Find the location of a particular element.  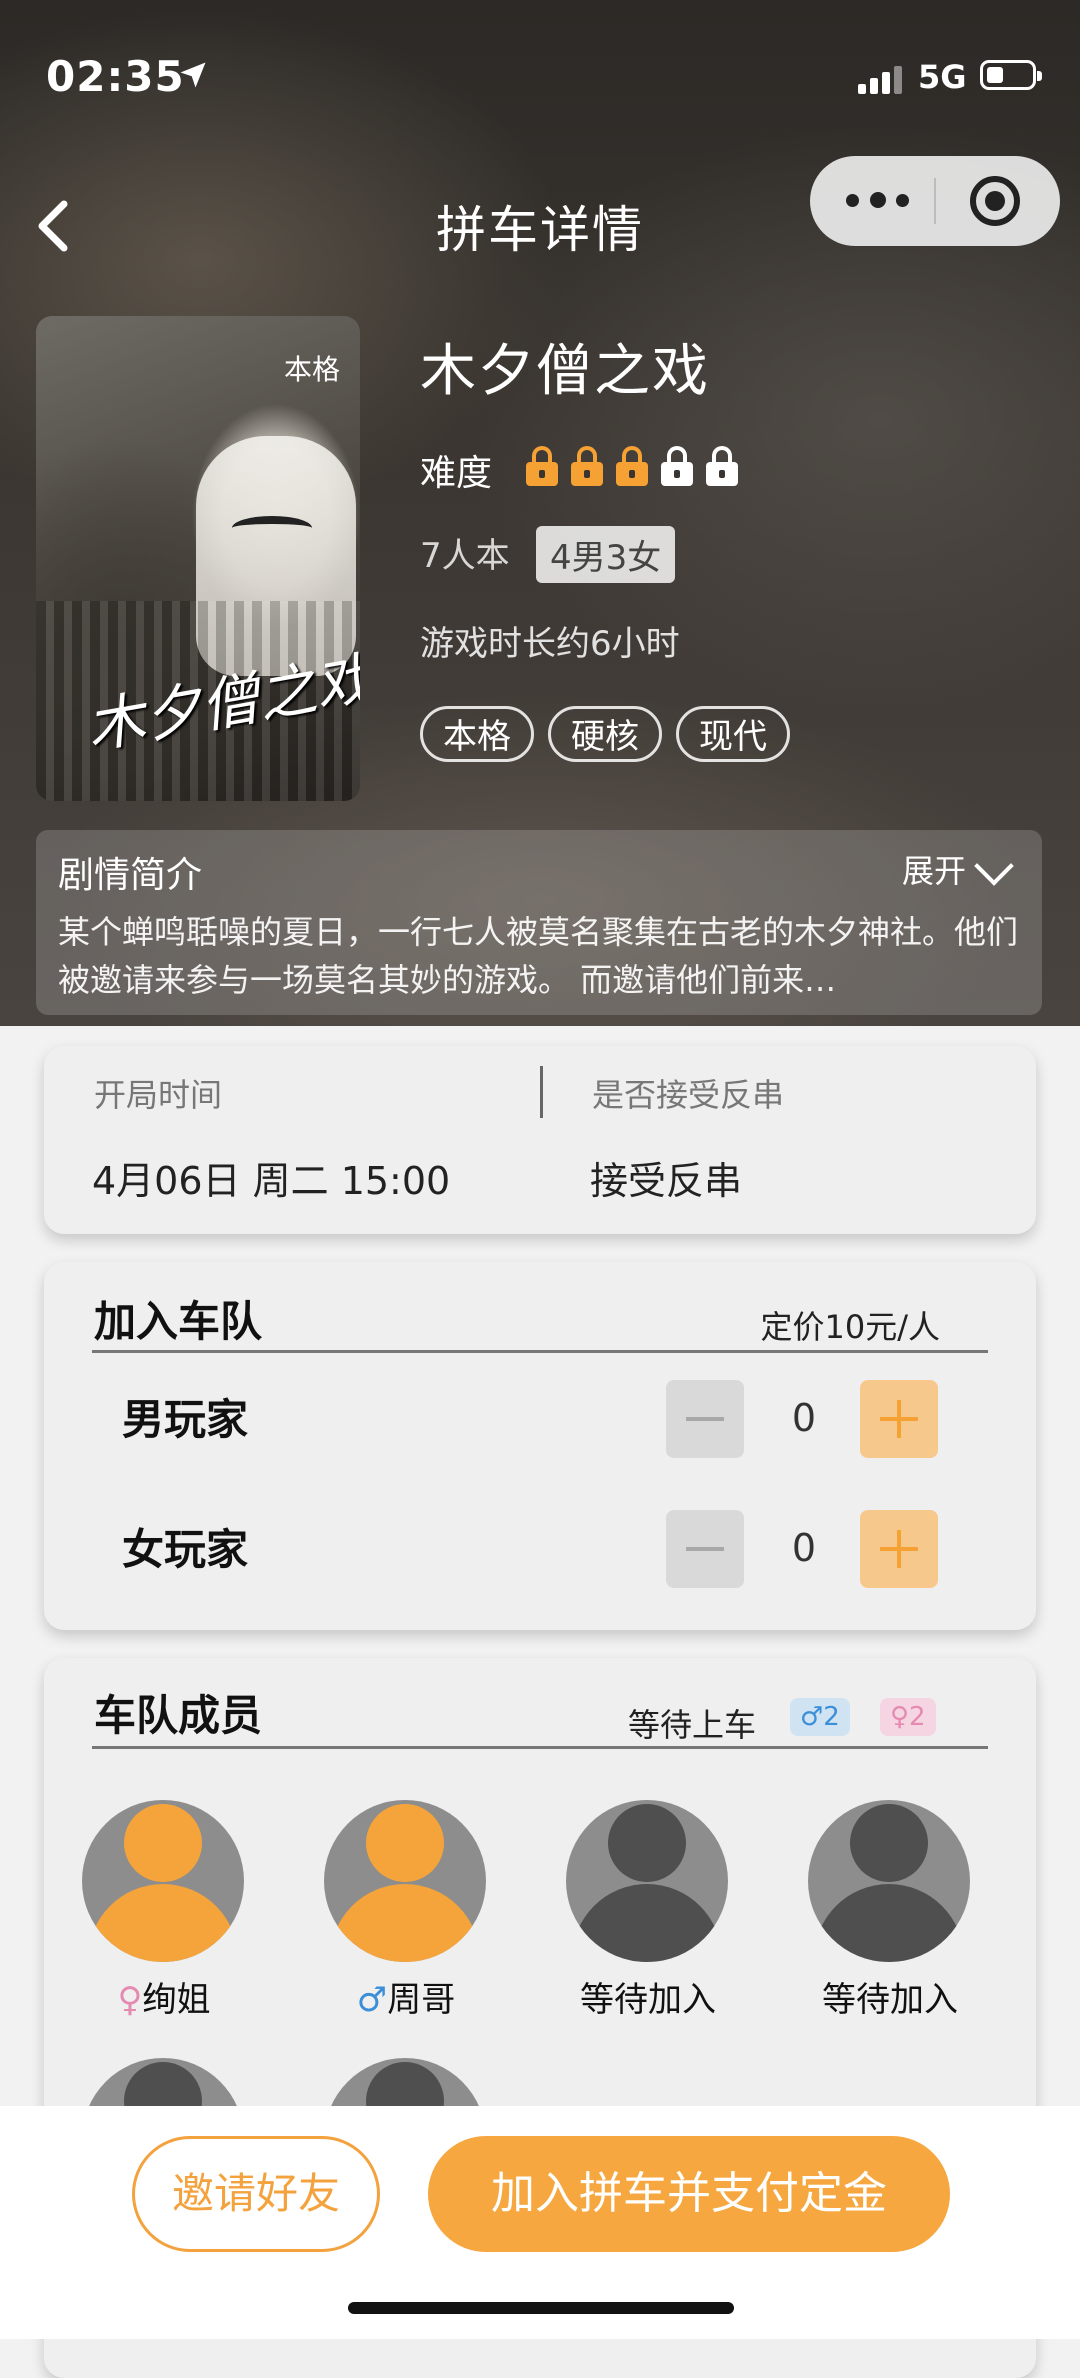

location-arrow-icon is located at coordinates (193, 75).